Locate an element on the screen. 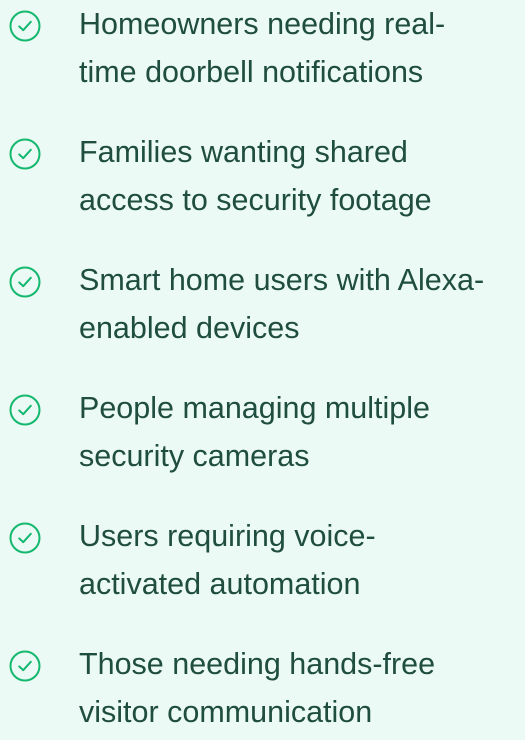  list-item-line: People managing multiple is located at coordinates (254, 408).